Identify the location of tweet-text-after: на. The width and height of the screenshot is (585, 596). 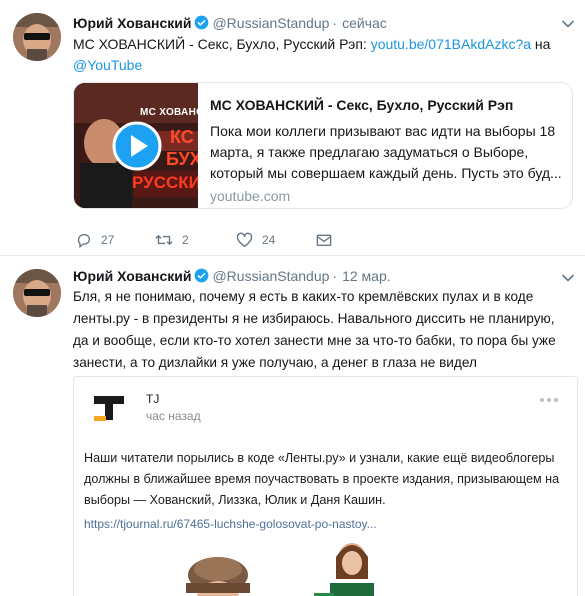
(541, 44).